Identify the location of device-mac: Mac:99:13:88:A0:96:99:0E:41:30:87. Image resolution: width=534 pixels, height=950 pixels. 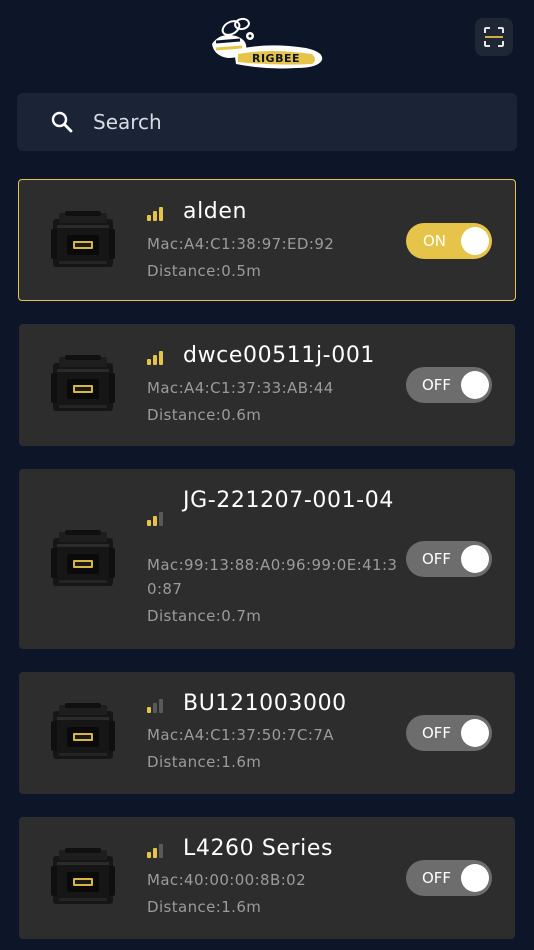
(272, 577).